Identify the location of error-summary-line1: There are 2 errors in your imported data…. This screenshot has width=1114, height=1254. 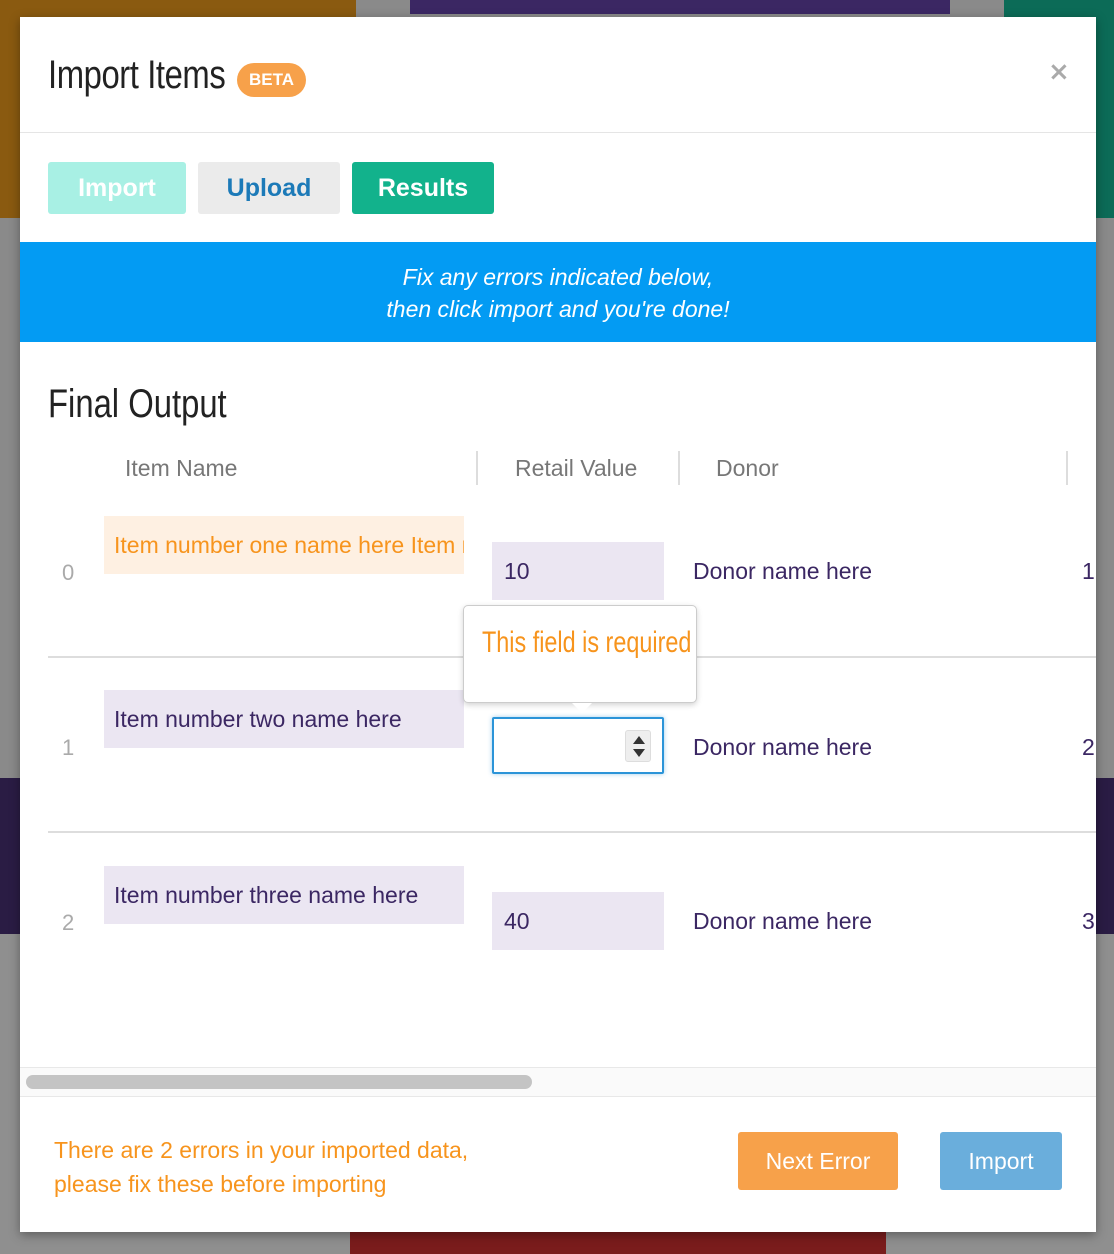
(261, 1150).